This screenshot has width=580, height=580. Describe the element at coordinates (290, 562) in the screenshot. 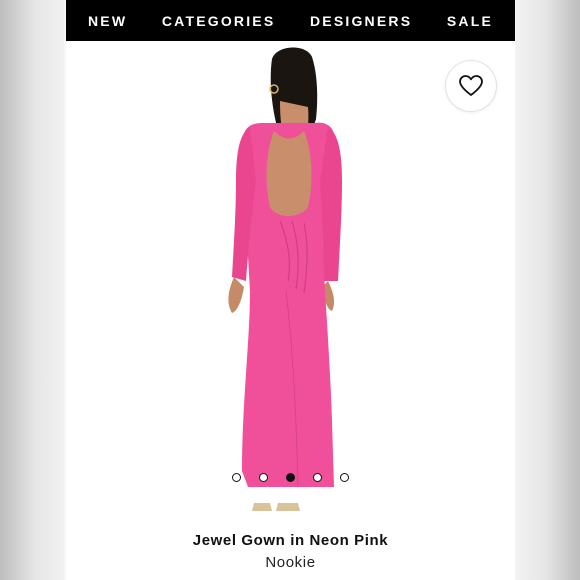

I see `product-brand: Nookie` at that location.